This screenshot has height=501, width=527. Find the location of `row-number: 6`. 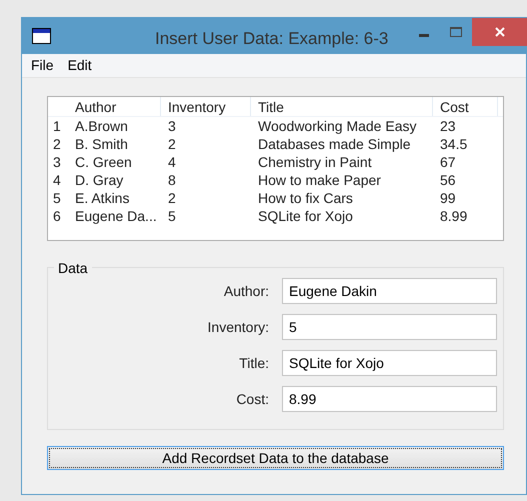

row-number: 6 is located at coordinates (57, 216).